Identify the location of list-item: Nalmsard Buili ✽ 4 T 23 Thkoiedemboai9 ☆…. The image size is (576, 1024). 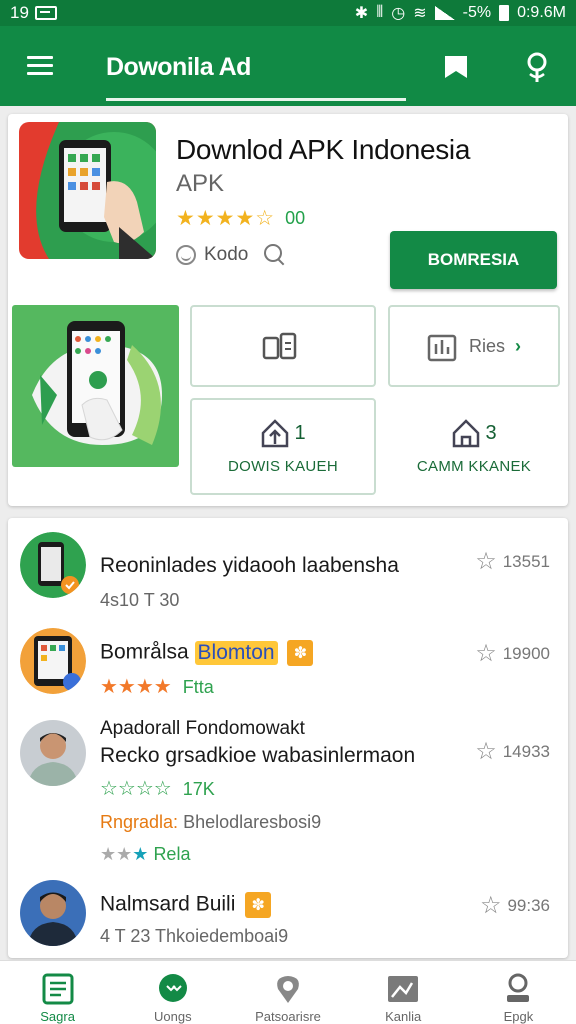
(288, 915).